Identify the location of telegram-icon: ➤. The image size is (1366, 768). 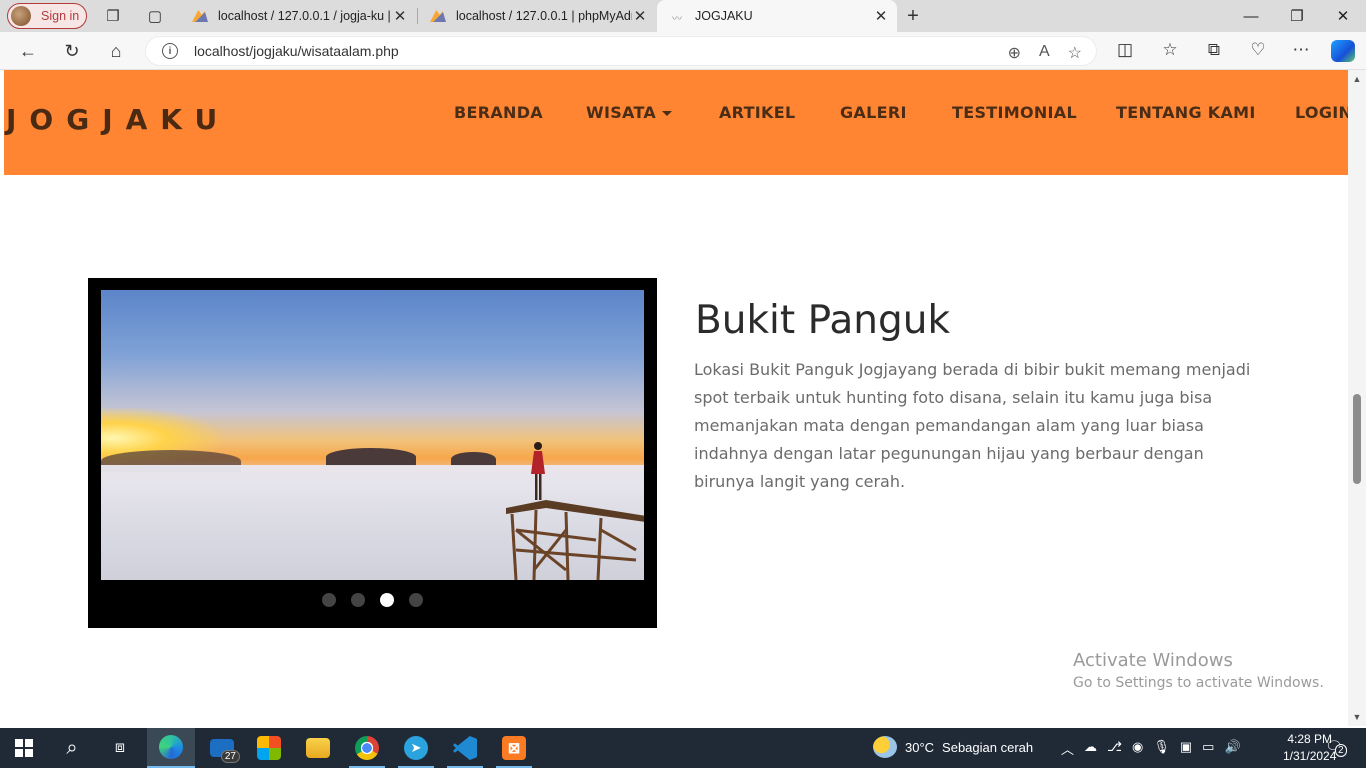
(416, 748).